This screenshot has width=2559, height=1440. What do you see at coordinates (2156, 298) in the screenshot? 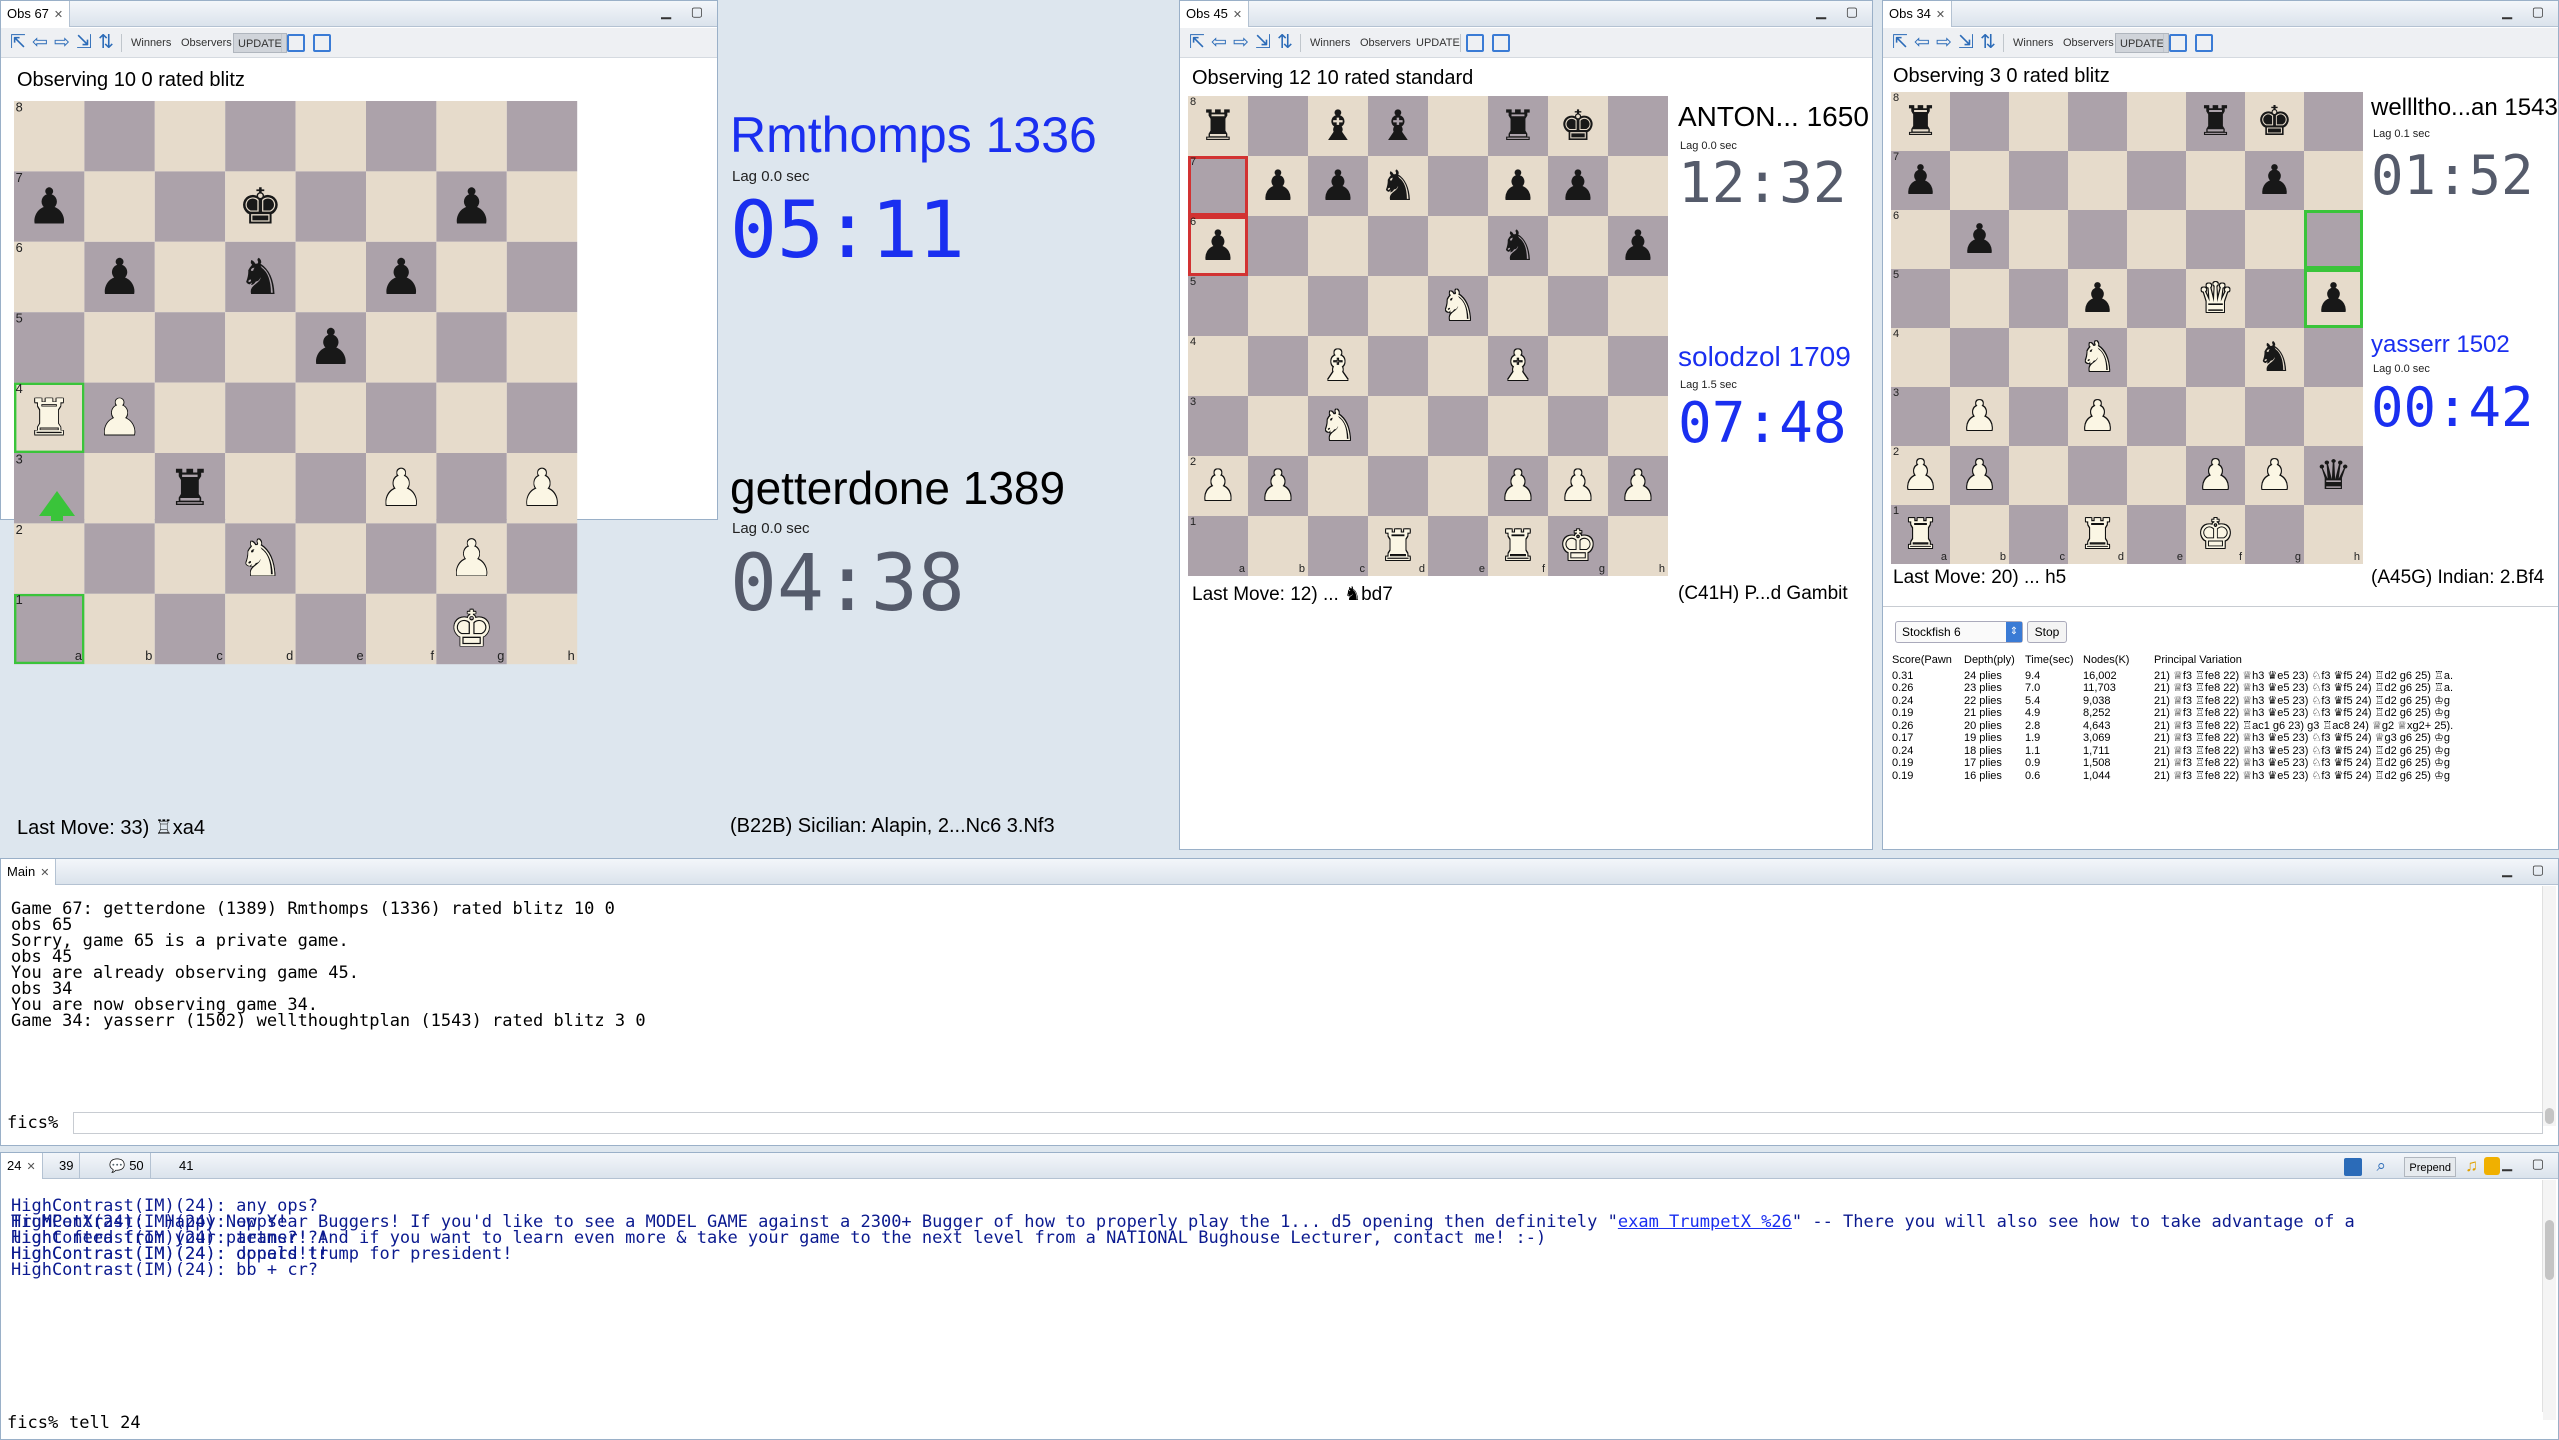
I see `square-e5` at bounding box center [2156, 298].